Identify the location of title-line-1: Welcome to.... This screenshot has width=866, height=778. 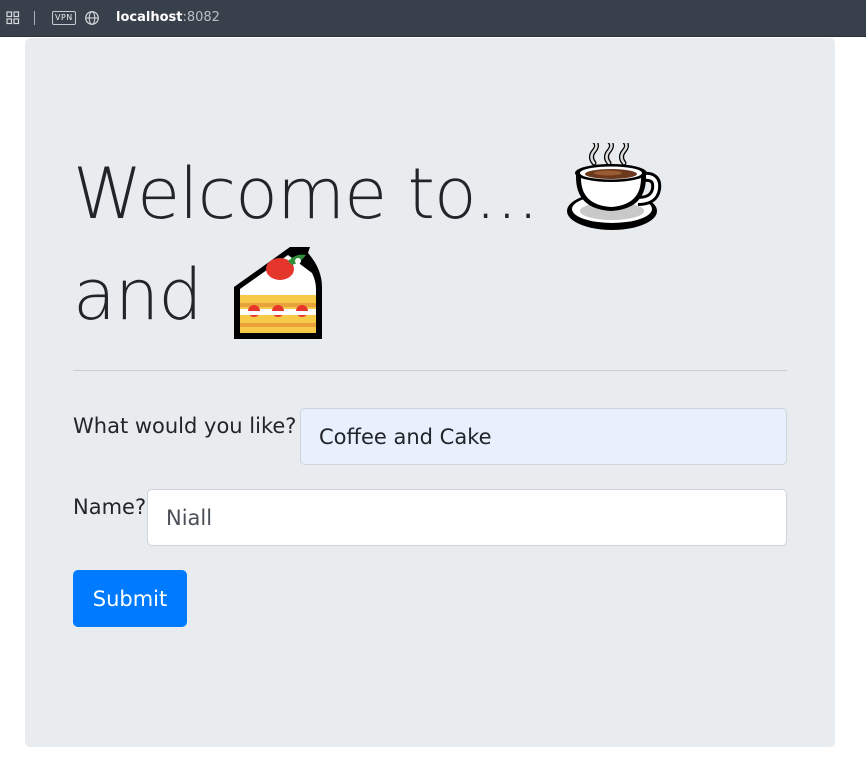
(423, 191).